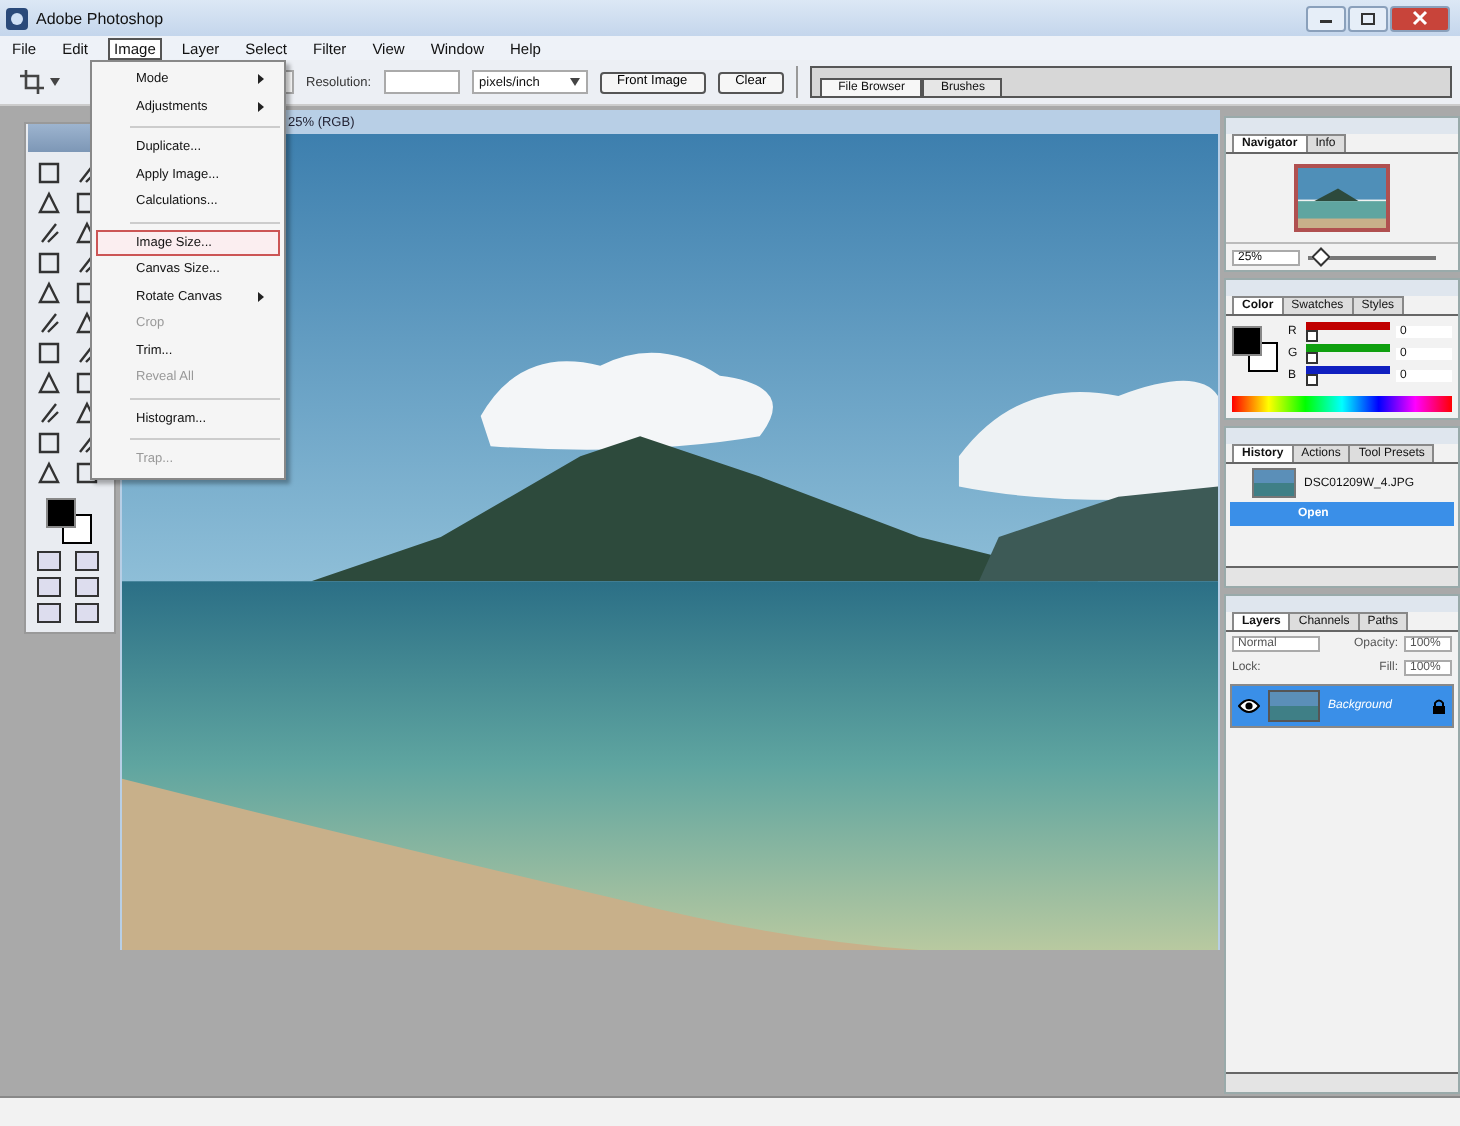 This screenshot has height=1126, width=1460. Describe the element at coordinates (17, 18) in the screenshot. I see `app-icon` at that location.